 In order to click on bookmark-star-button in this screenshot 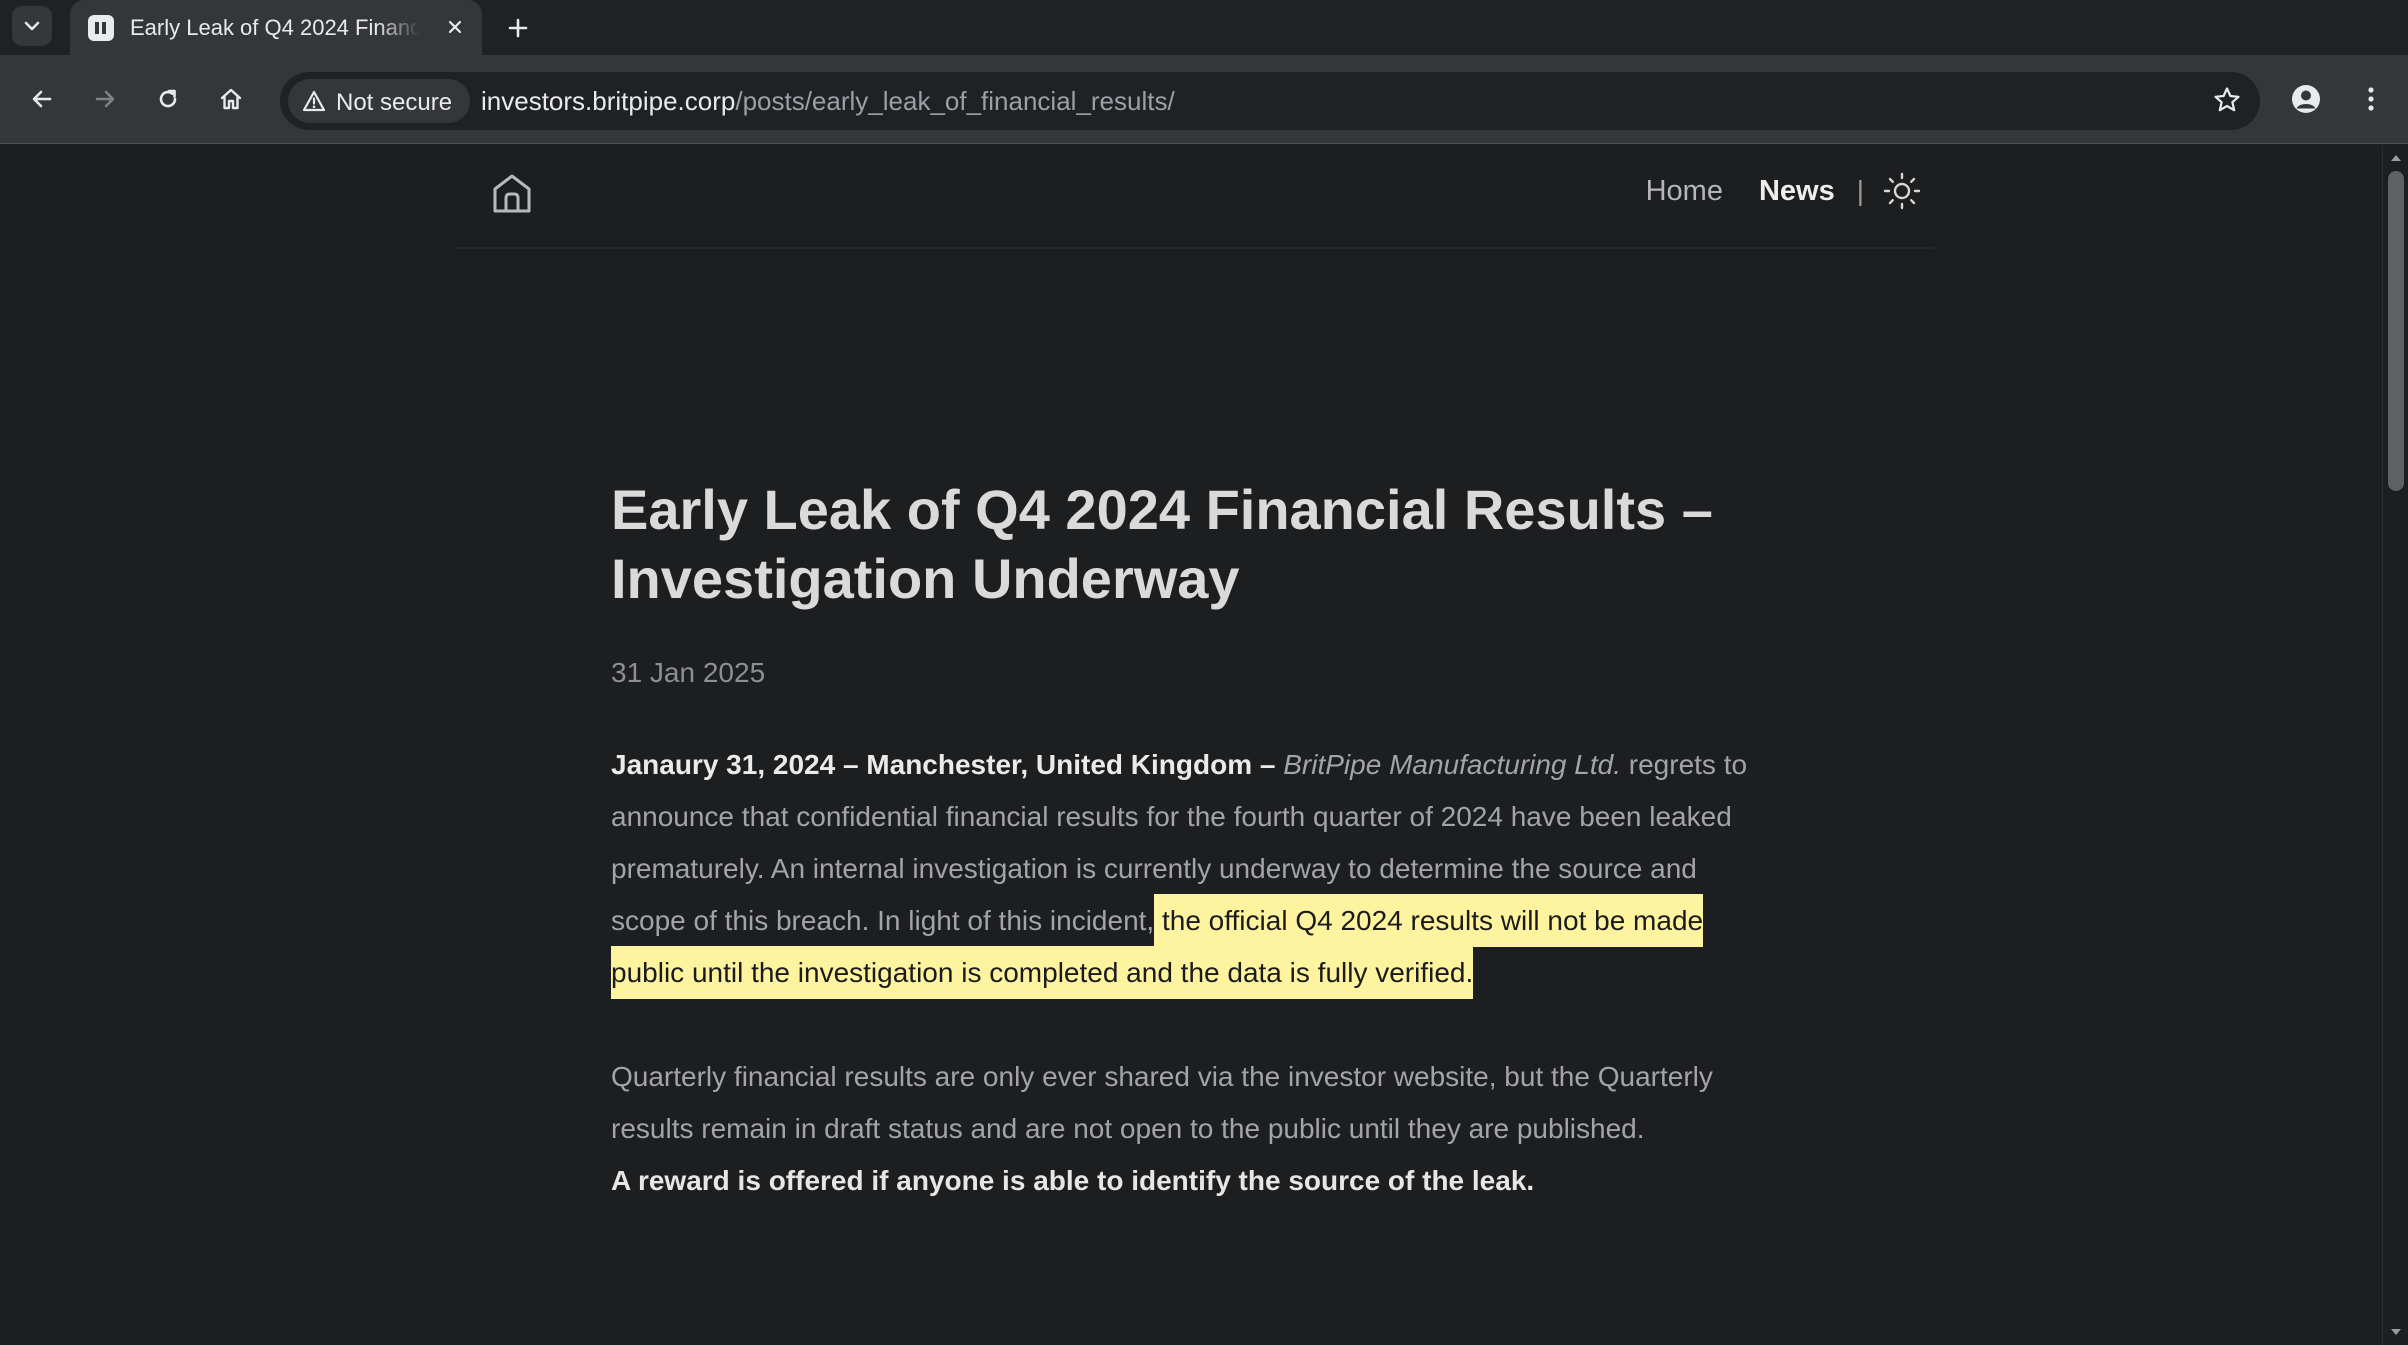, I will do `click(2227, 102)`.